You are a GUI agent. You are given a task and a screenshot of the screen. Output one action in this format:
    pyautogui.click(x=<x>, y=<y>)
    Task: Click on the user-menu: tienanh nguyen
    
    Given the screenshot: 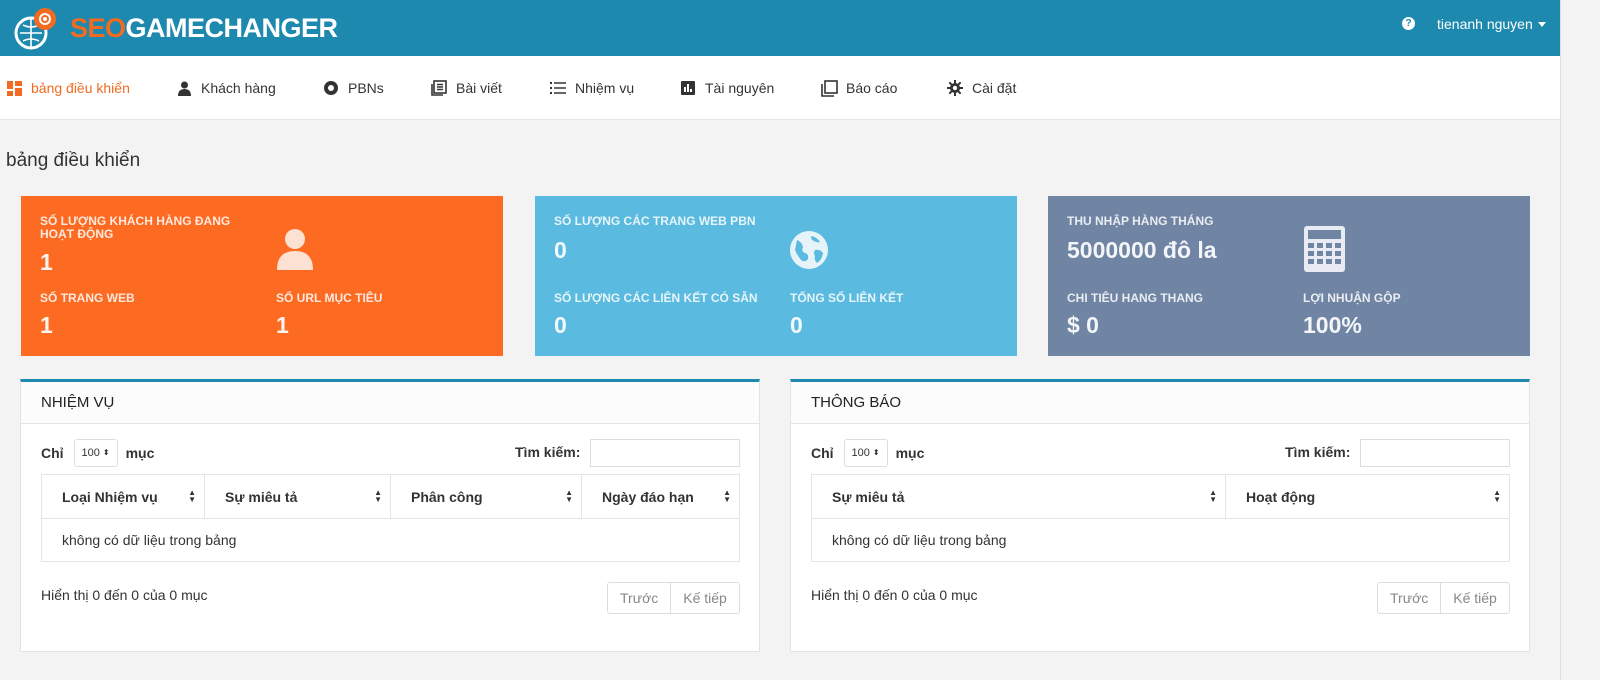 What is the action you would take?
    pyautogui.click(x=1491, y=24)
    